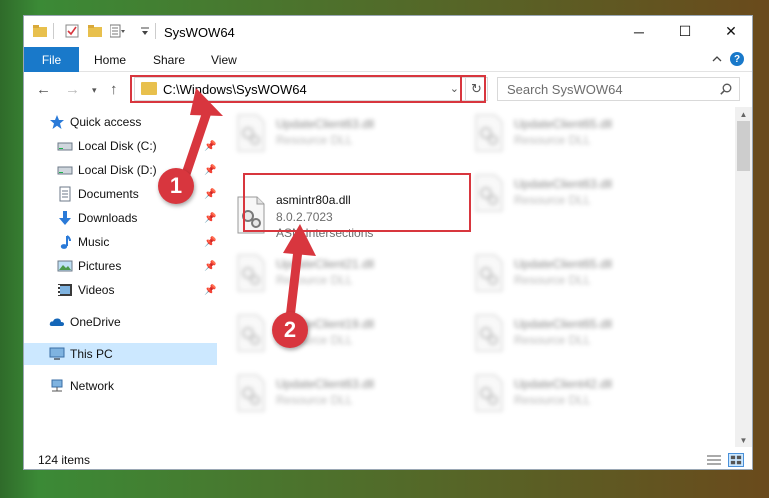 The width and height of the screenshot is (769, 498). What do you see at coordinates (325, 264) in the screenshot?
I see `file-name: UpdateClient21.dll` at bounding box center [325, 264].